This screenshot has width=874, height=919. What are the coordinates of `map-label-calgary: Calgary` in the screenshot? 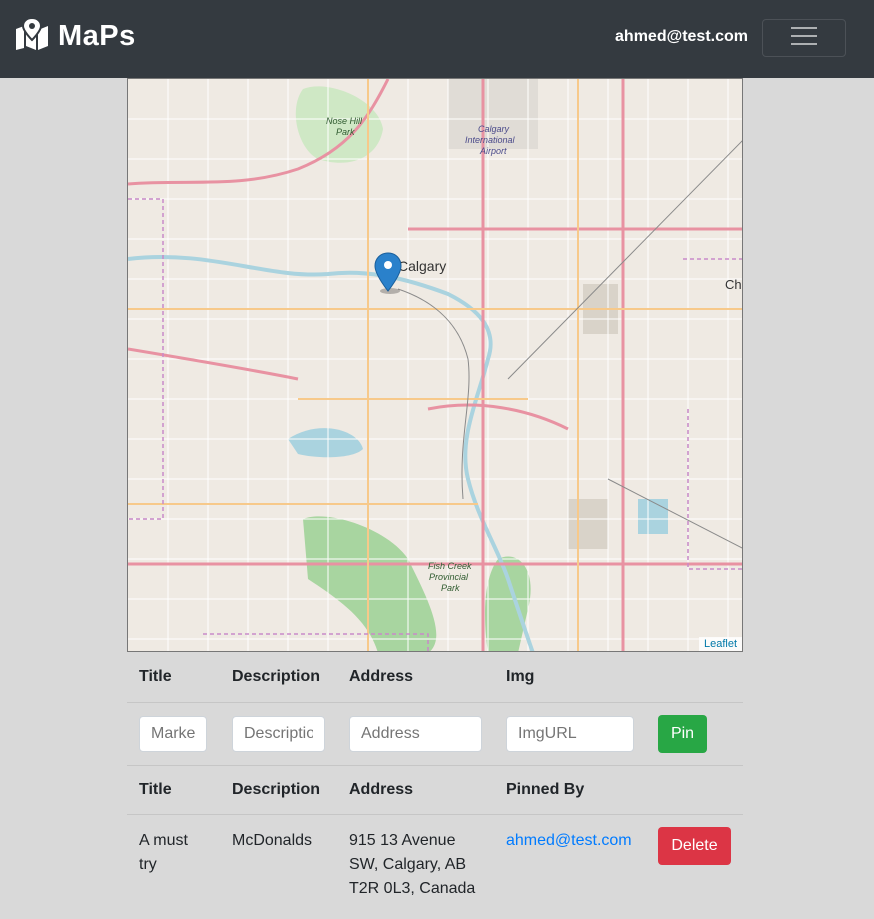 It's located at (422, 266).